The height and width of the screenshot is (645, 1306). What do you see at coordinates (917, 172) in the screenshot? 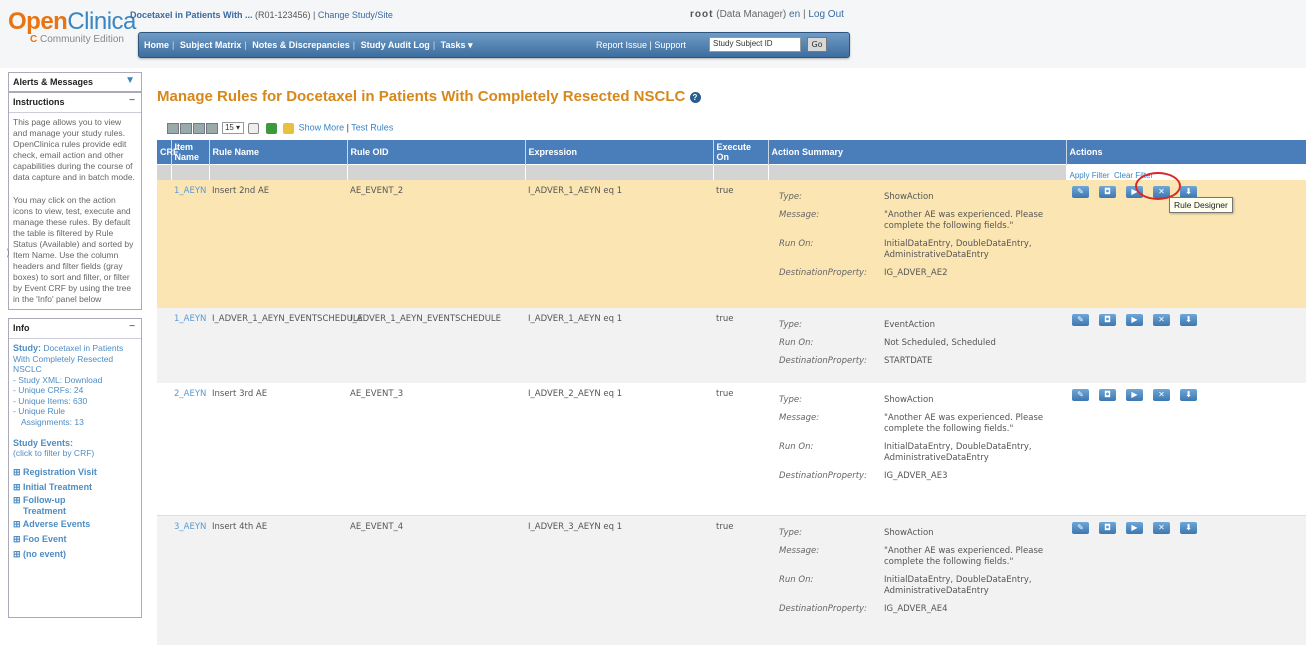
I see `filter-action-summary` at bounding box center [917, 172].